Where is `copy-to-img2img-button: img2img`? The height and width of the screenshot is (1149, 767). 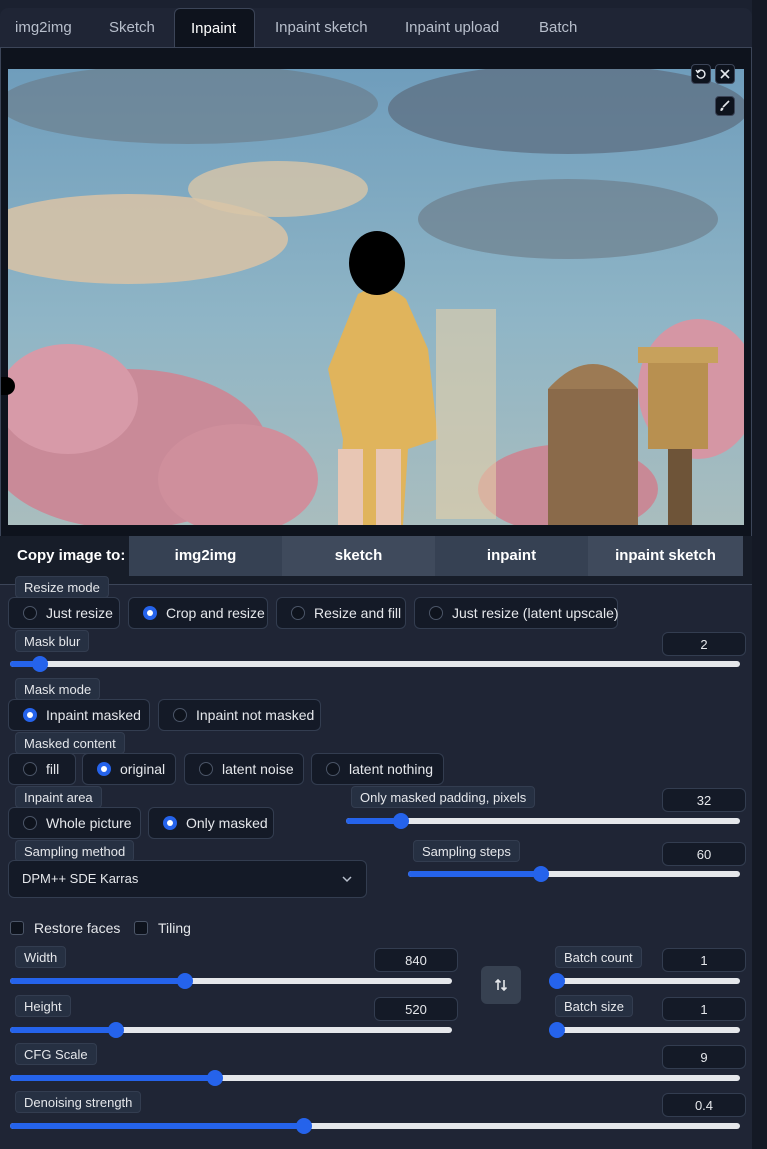
copy-to-img2img-button: img2img is located at coordinates (205, 556).